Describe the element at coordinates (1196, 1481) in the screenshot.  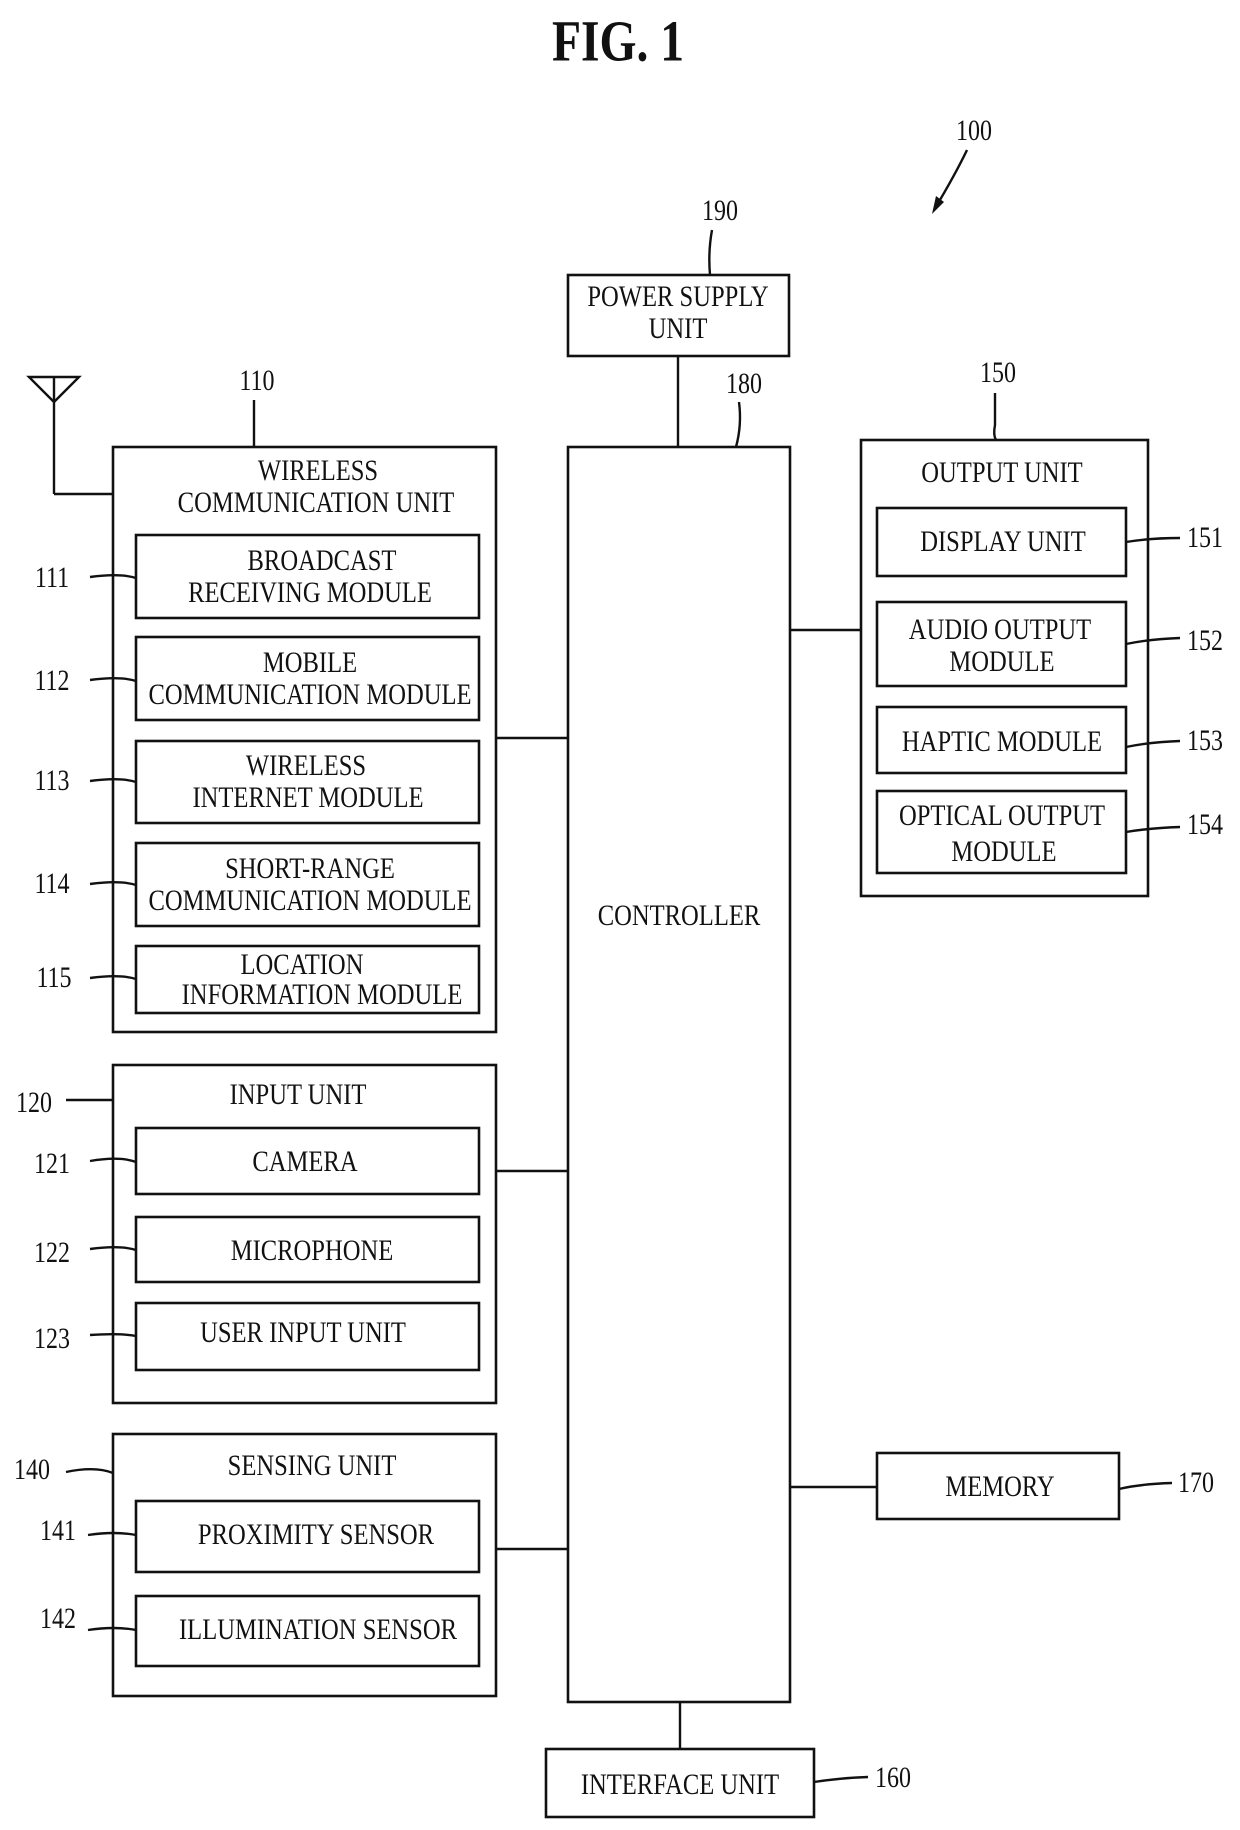
I see `ref-label-170: 170` at that location.